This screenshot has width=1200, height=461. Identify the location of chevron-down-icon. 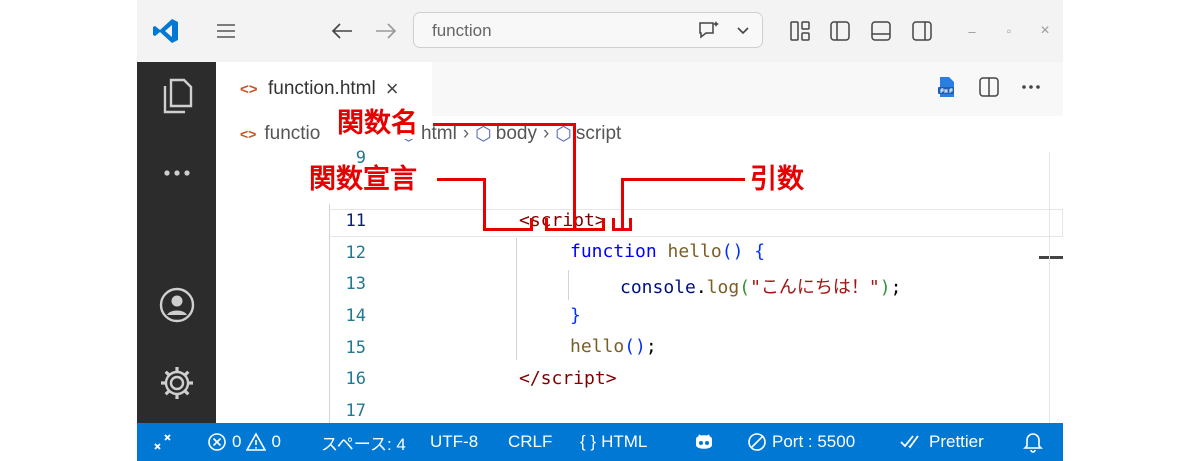
(743, 31).